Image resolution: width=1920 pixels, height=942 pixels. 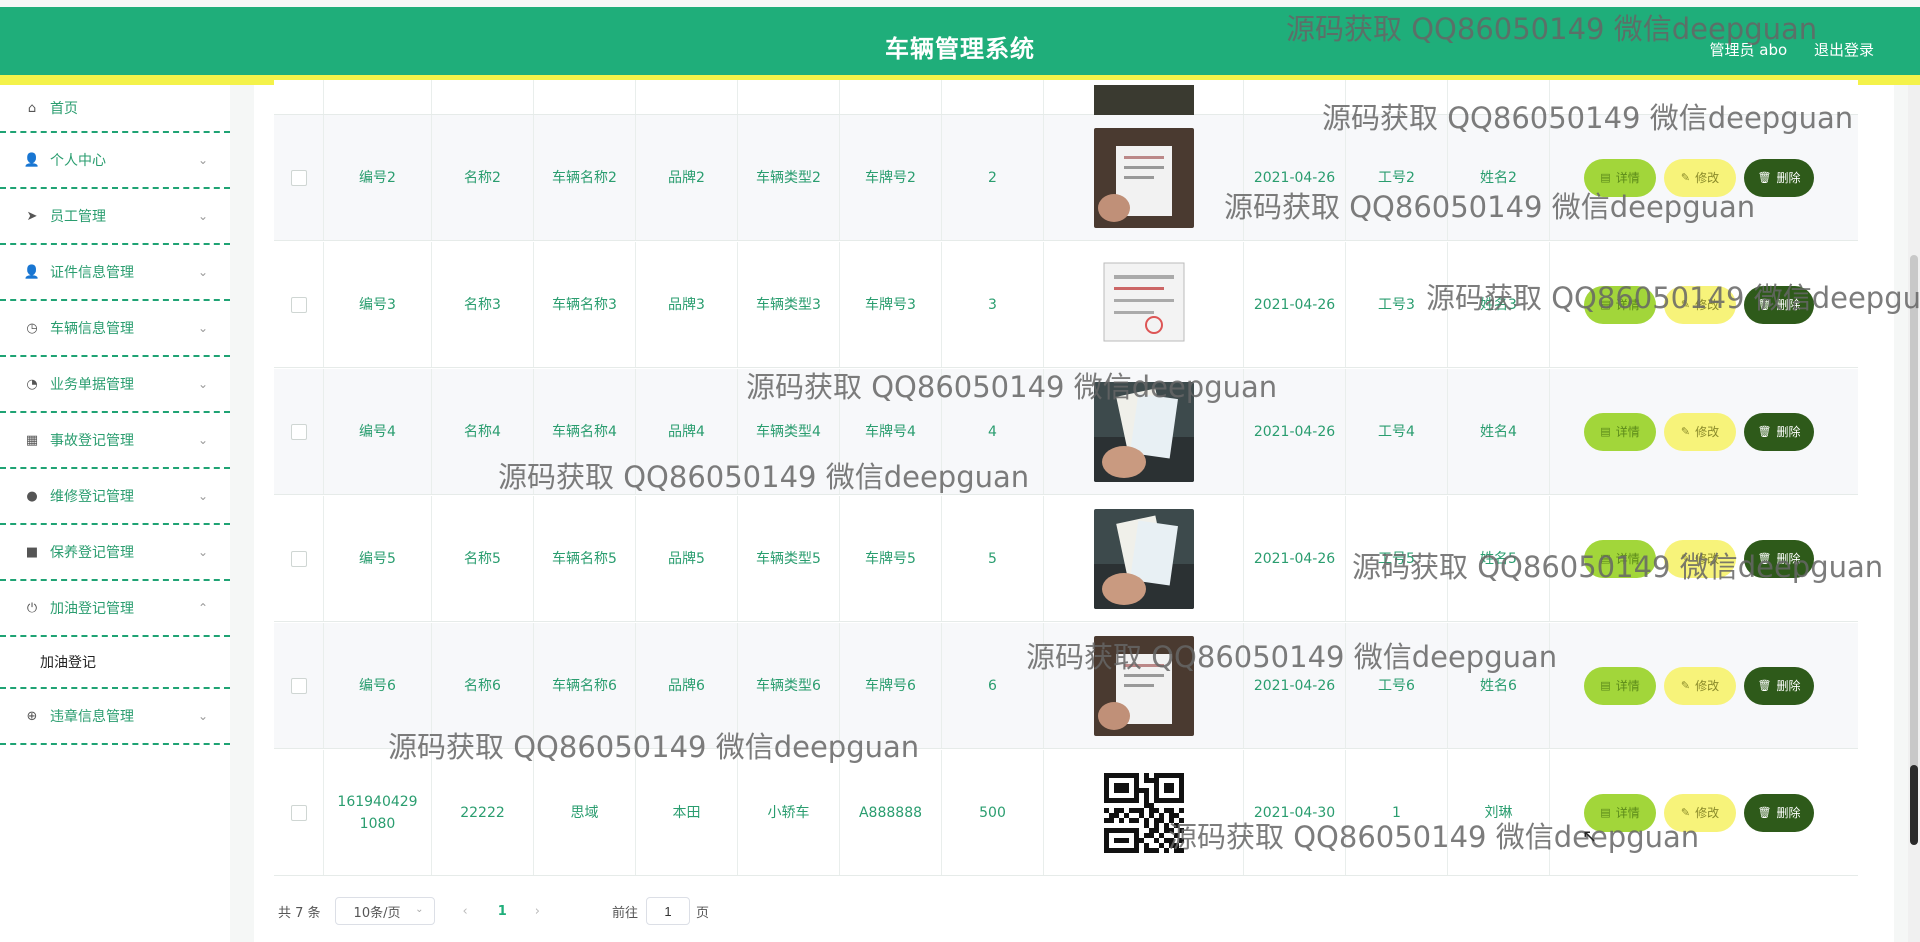 I want to click on cell-empname: 姓名2, so click(x=1499, y=177).